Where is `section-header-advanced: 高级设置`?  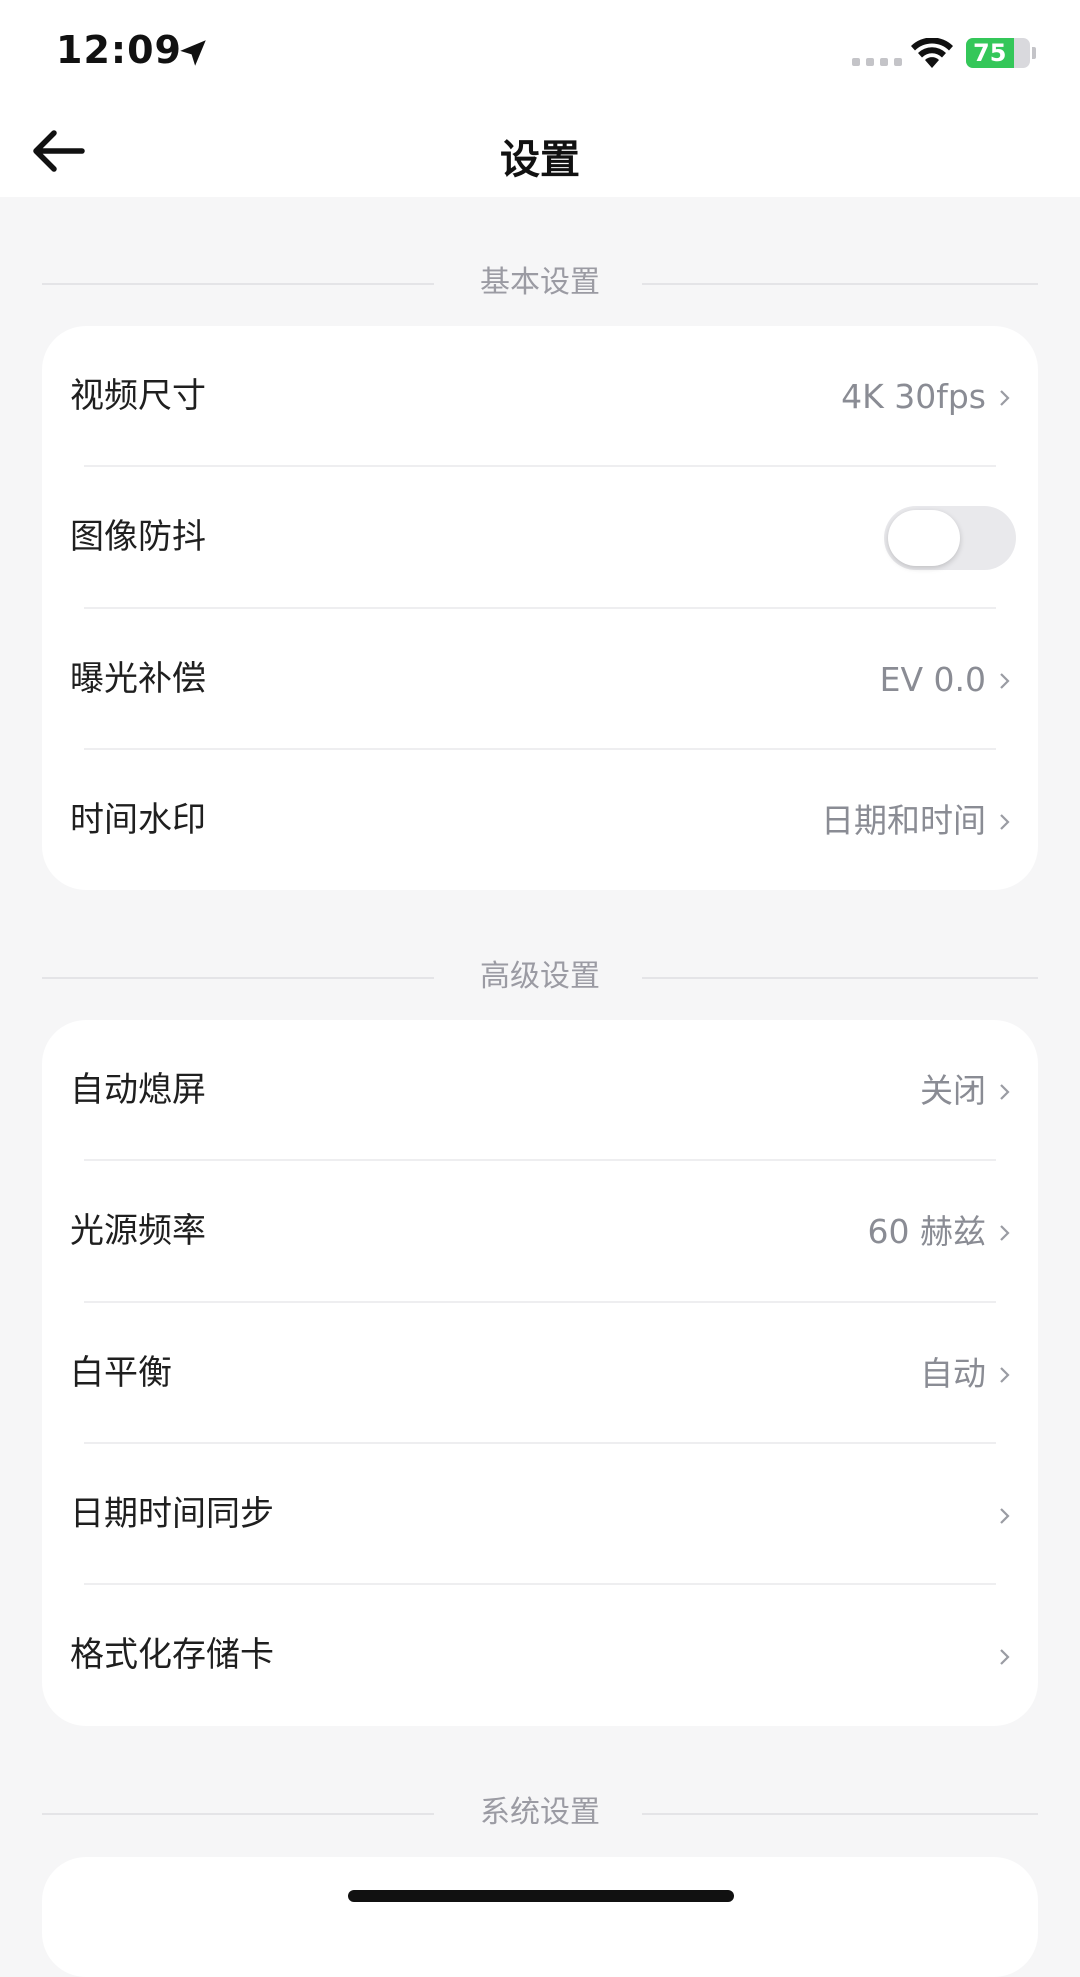 section-header-advanced: 高级设置 is located at coordinates (540, 977).